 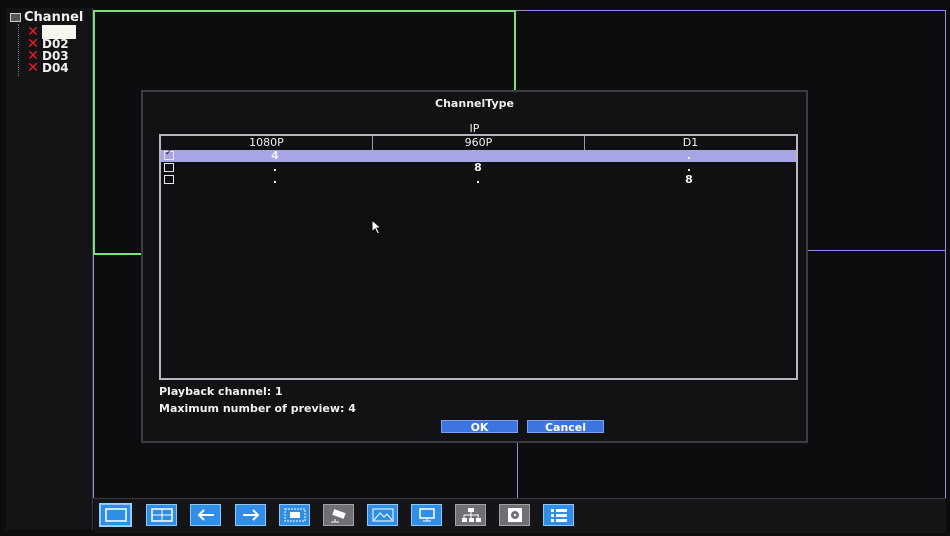 I want to click on next-button, so click(x=250, y=515).